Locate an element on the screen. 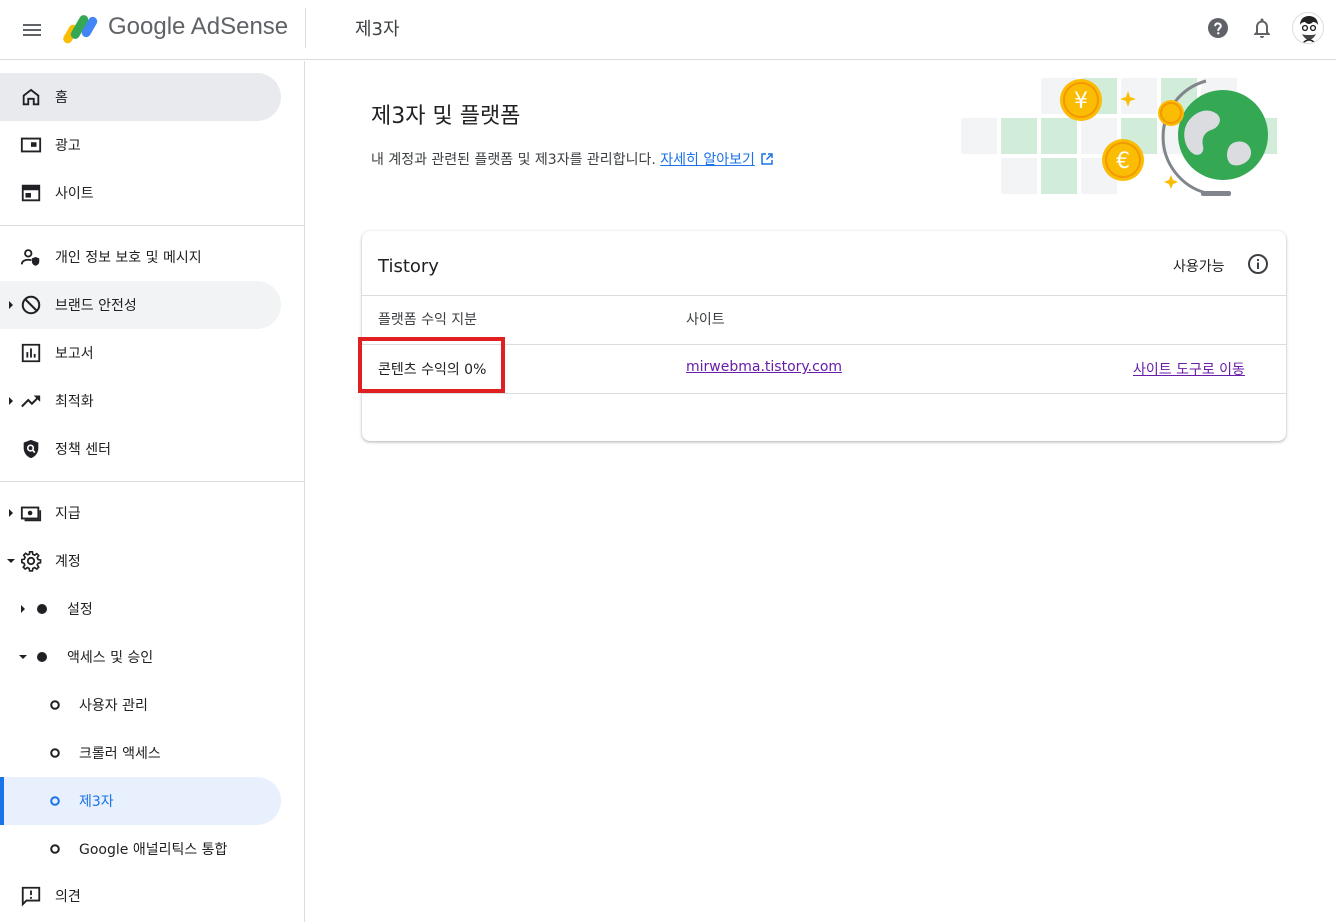  card-title: Tistory is located at coordinates (408, 266).